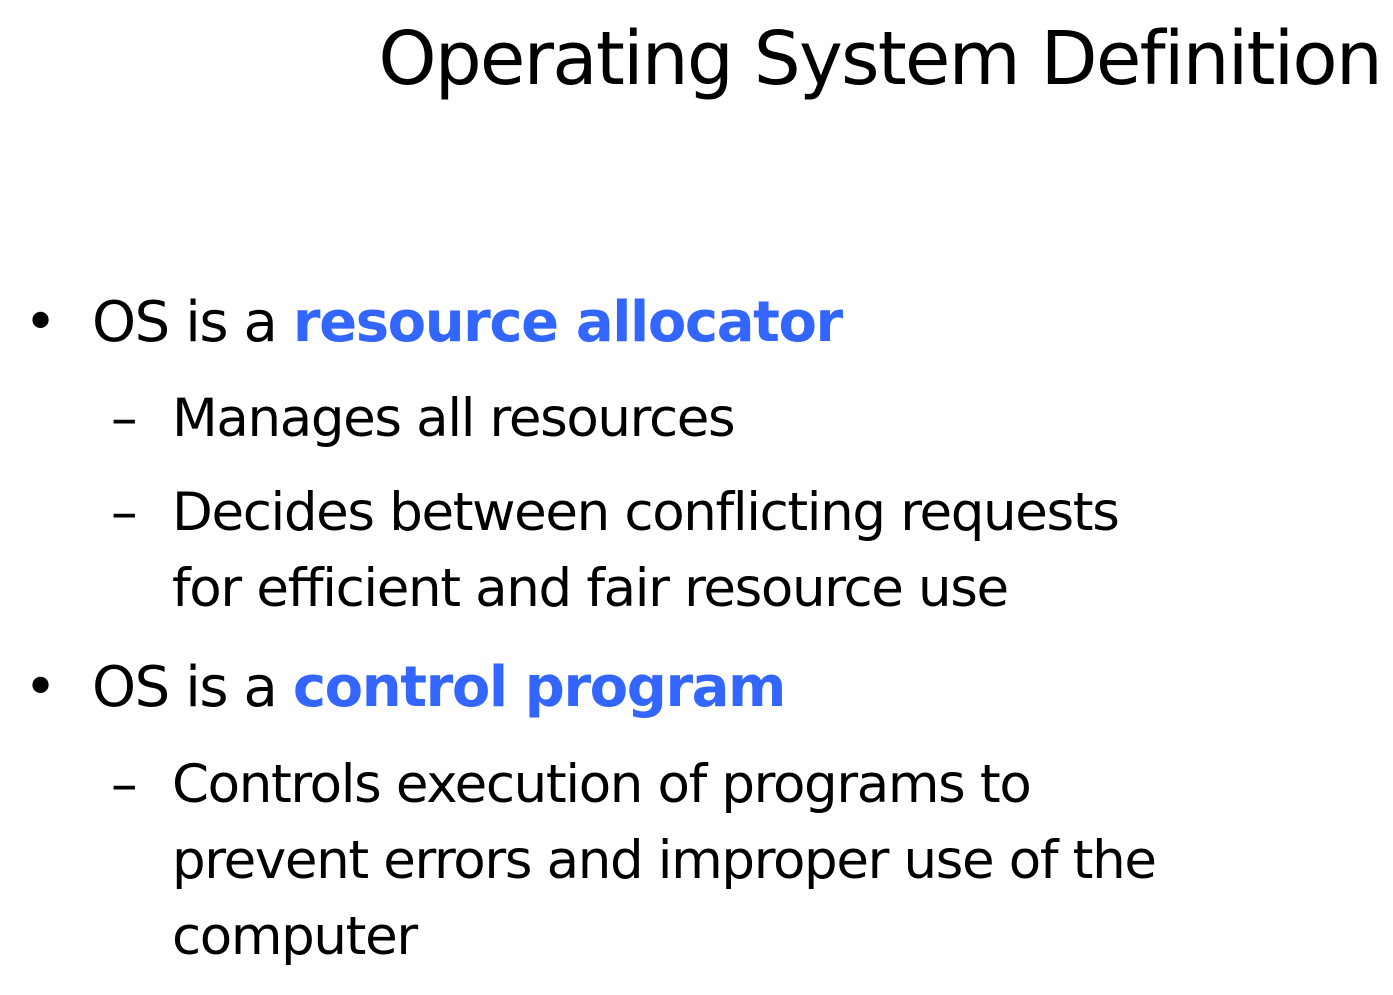  Describe the element at coordinates (602, 784) in the screenshot. I see `sub-item-line: Controls execution of programs to` at that location.